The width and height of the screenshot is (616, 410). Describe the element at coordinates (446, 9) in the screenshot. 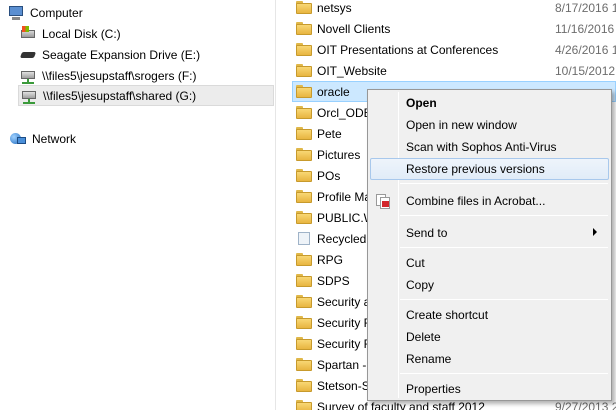

I see `list-item: netsys 8/17/2016 1` at that location.